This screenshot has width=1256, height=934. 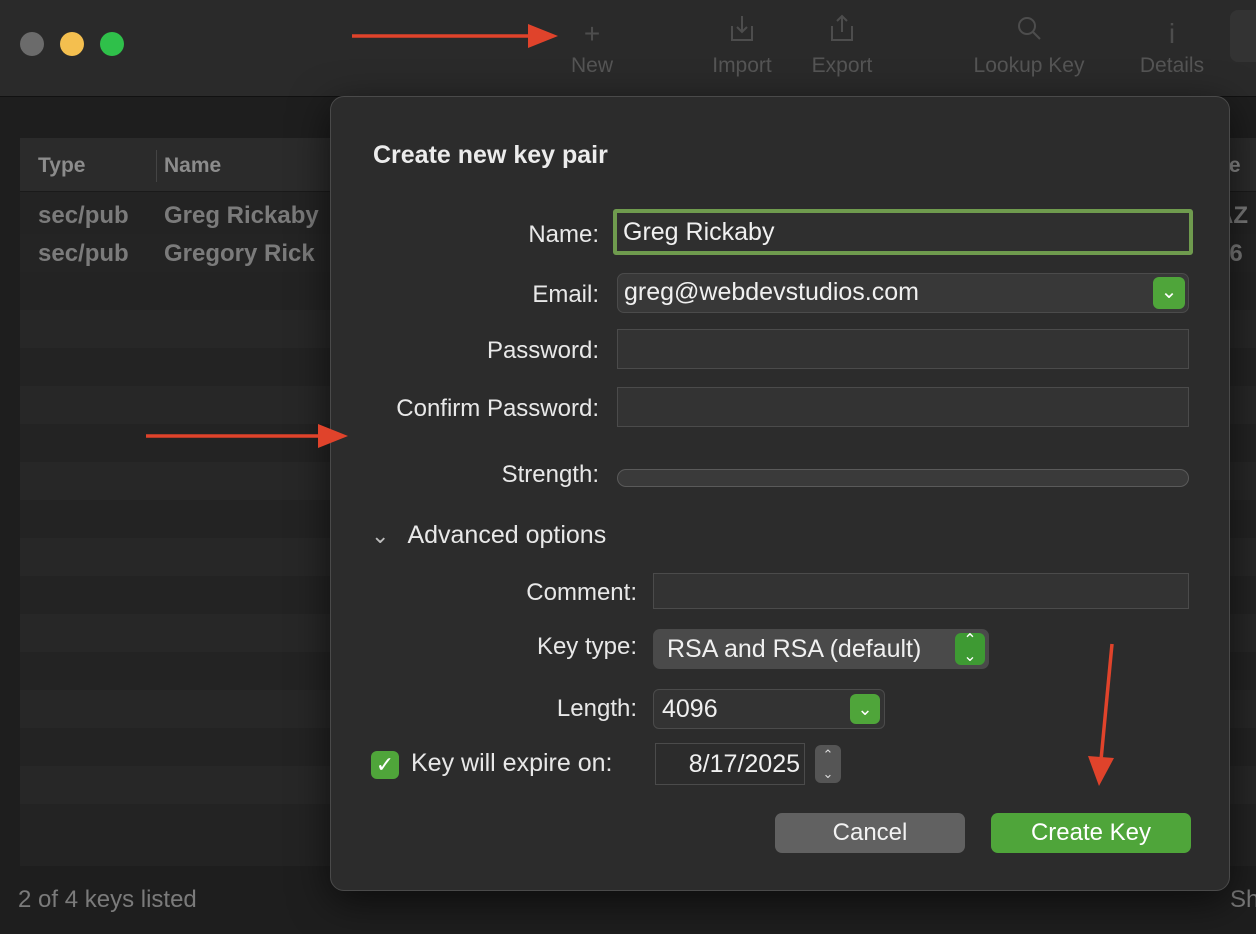 I want to click on dialog-title: Create new key pair, so click(x=490, y=155).